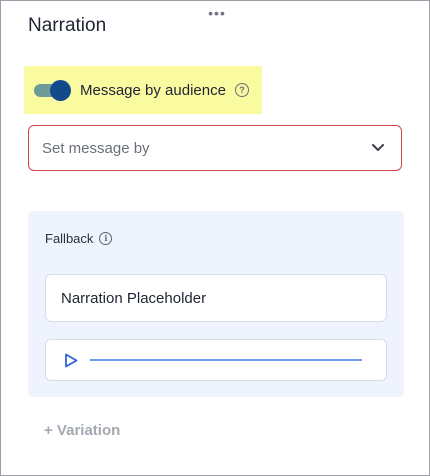 The image size is (430, 476). What do you see at coordinates (226, 360) in the screenshot?
I see `audio-progress-track` at bounding box center [226, 360].